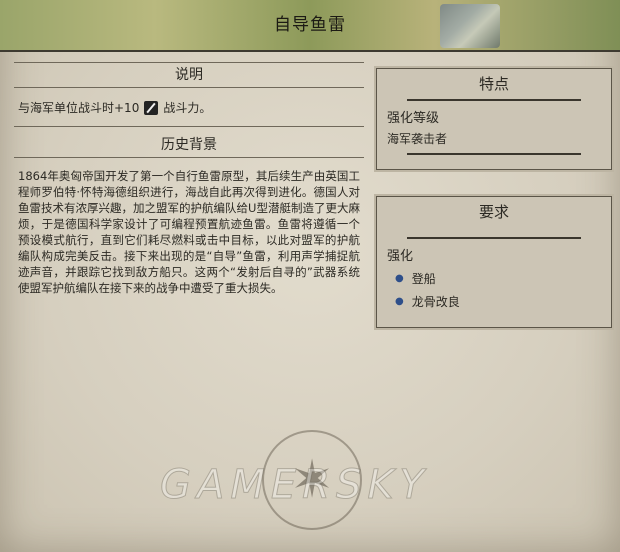 The image size is (620, 552). Describe the element at coordinates (413, 118) in the screenshot. I see `features-label: 强化等级` at that location.